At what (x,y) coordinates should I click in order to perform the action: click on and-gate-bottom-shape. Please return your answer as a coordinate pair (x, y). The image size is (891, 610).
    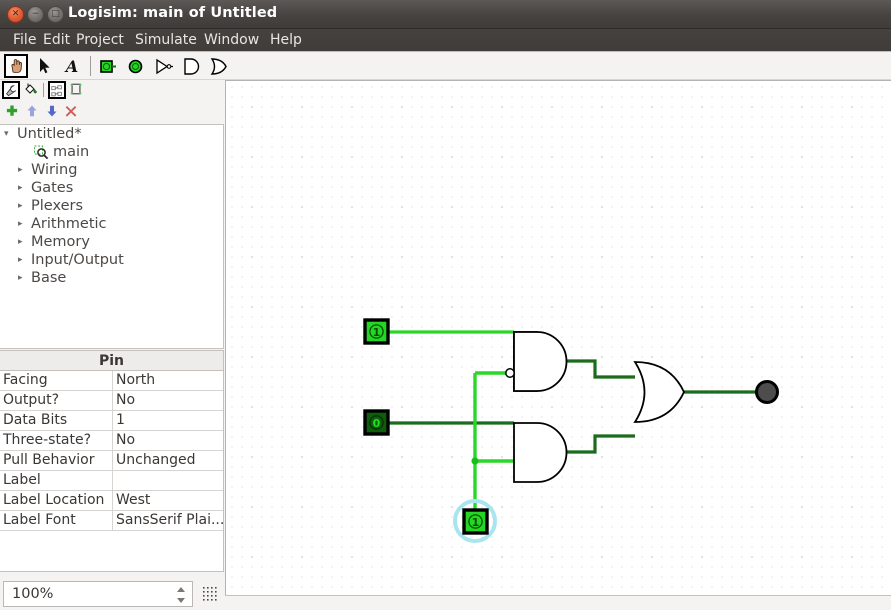
    Looking at the image, I should click on (540, 452).